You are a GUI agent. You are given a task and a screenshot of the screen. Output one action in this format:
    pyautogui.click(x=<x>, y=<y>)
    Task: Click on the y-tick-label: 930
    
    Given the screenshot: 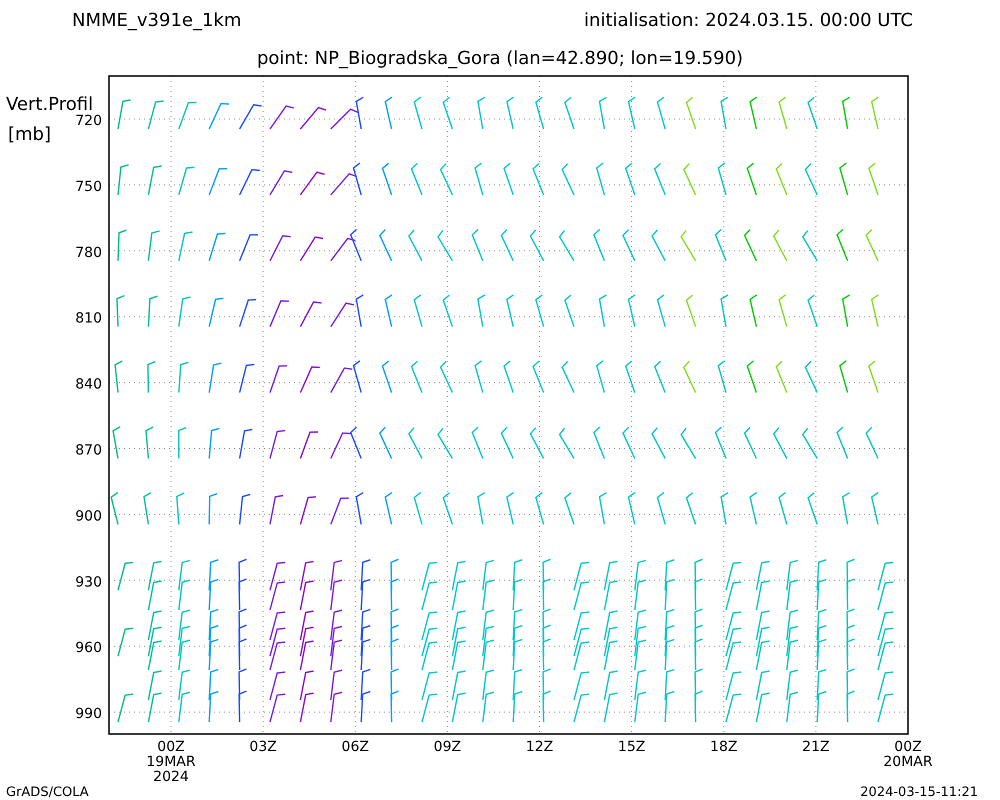 What is the action you would take?
    pyautogui.click(x=88, y=582)
    